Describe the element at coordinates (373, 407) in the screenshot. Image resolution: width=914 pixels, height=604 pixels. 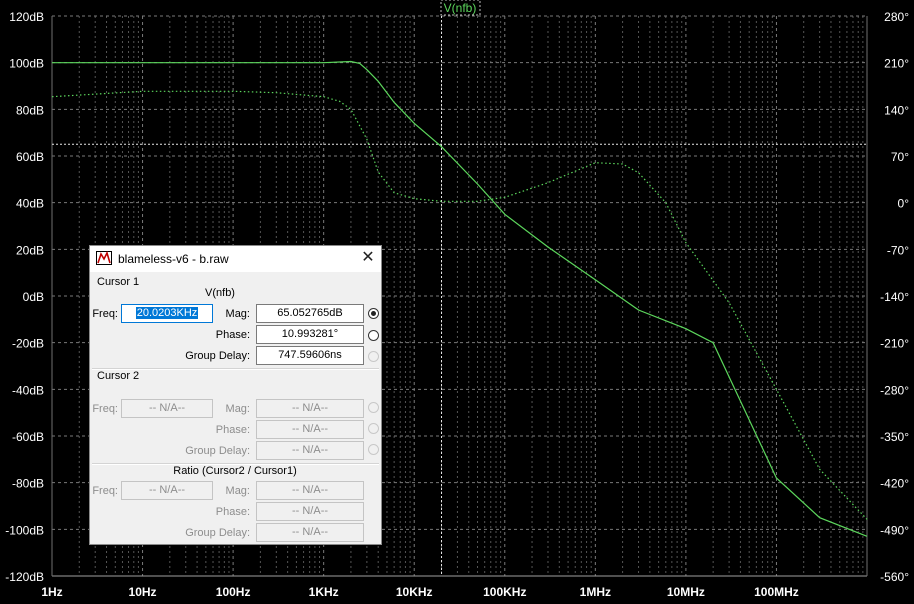
I see `cursor2-mag-radio` at that location.